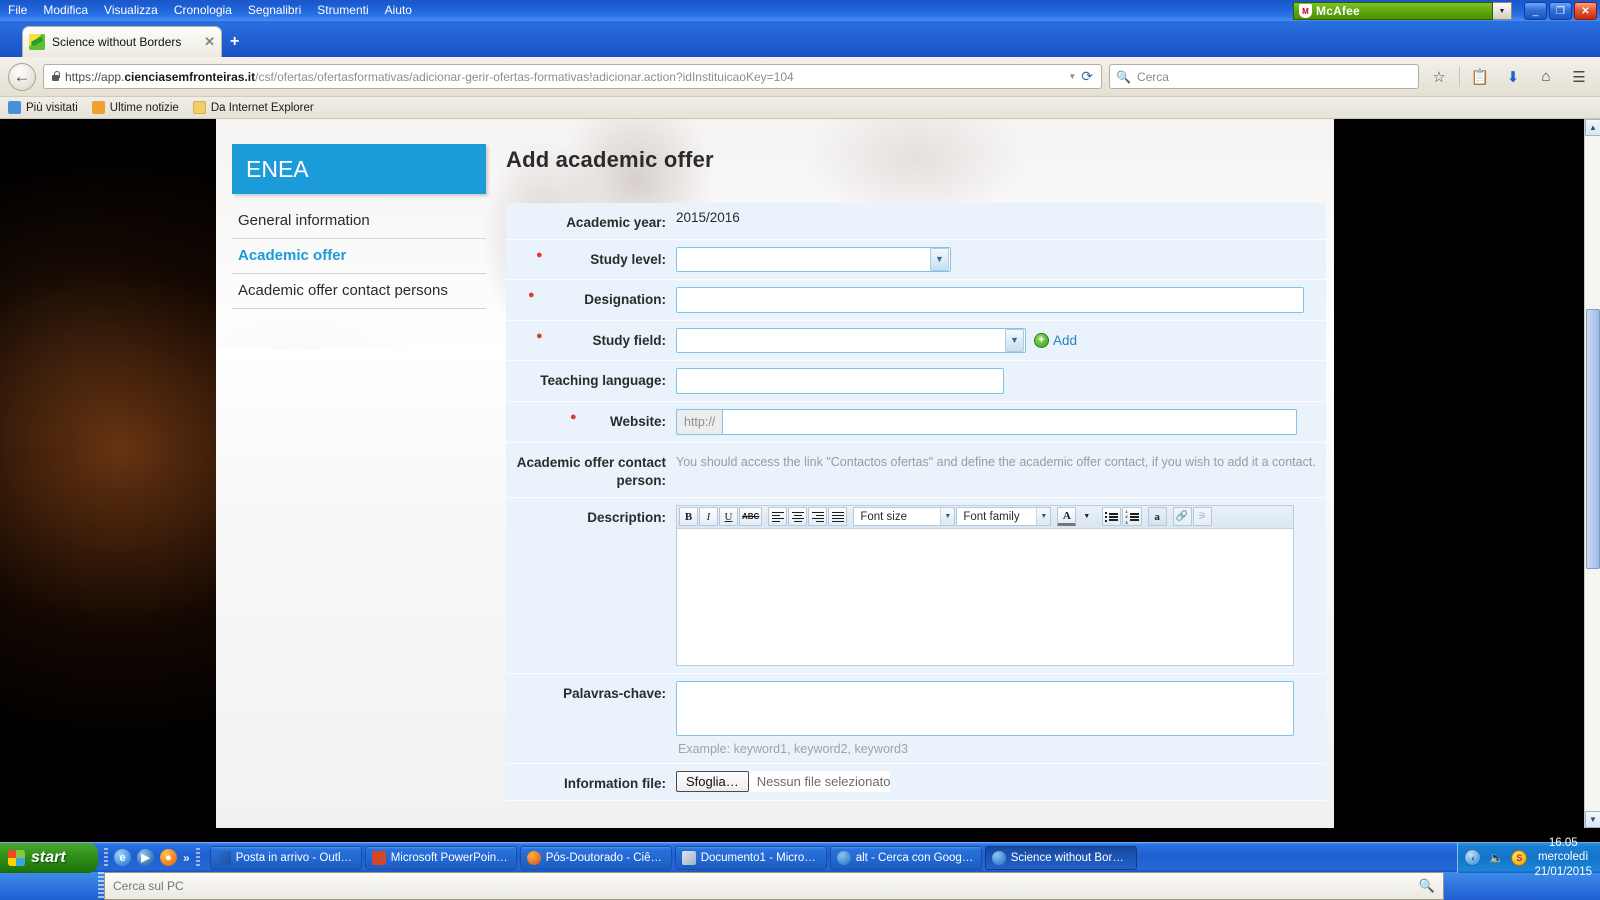 This screenshot has height=900, width=1600. Describe the element at coordinates (117, 42) in the screenshot. I see `tab-title: Science without Borders` at that location.